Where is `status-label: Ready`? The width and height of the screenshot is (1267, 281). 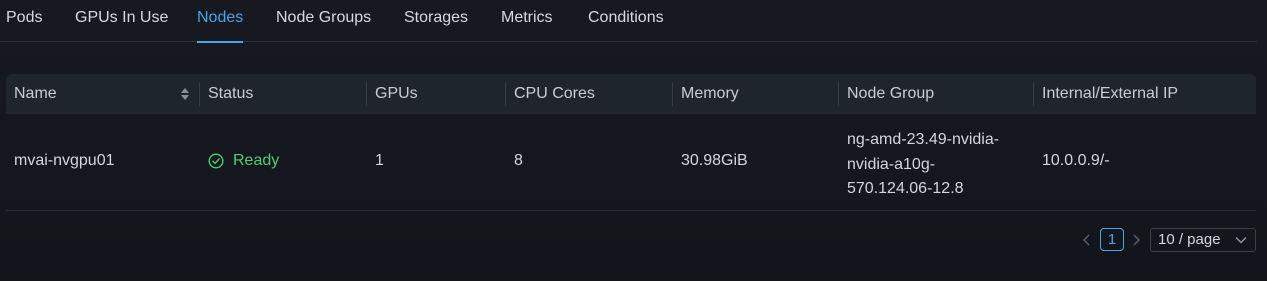 status-label: Ready is located at coordinates (256, 160).